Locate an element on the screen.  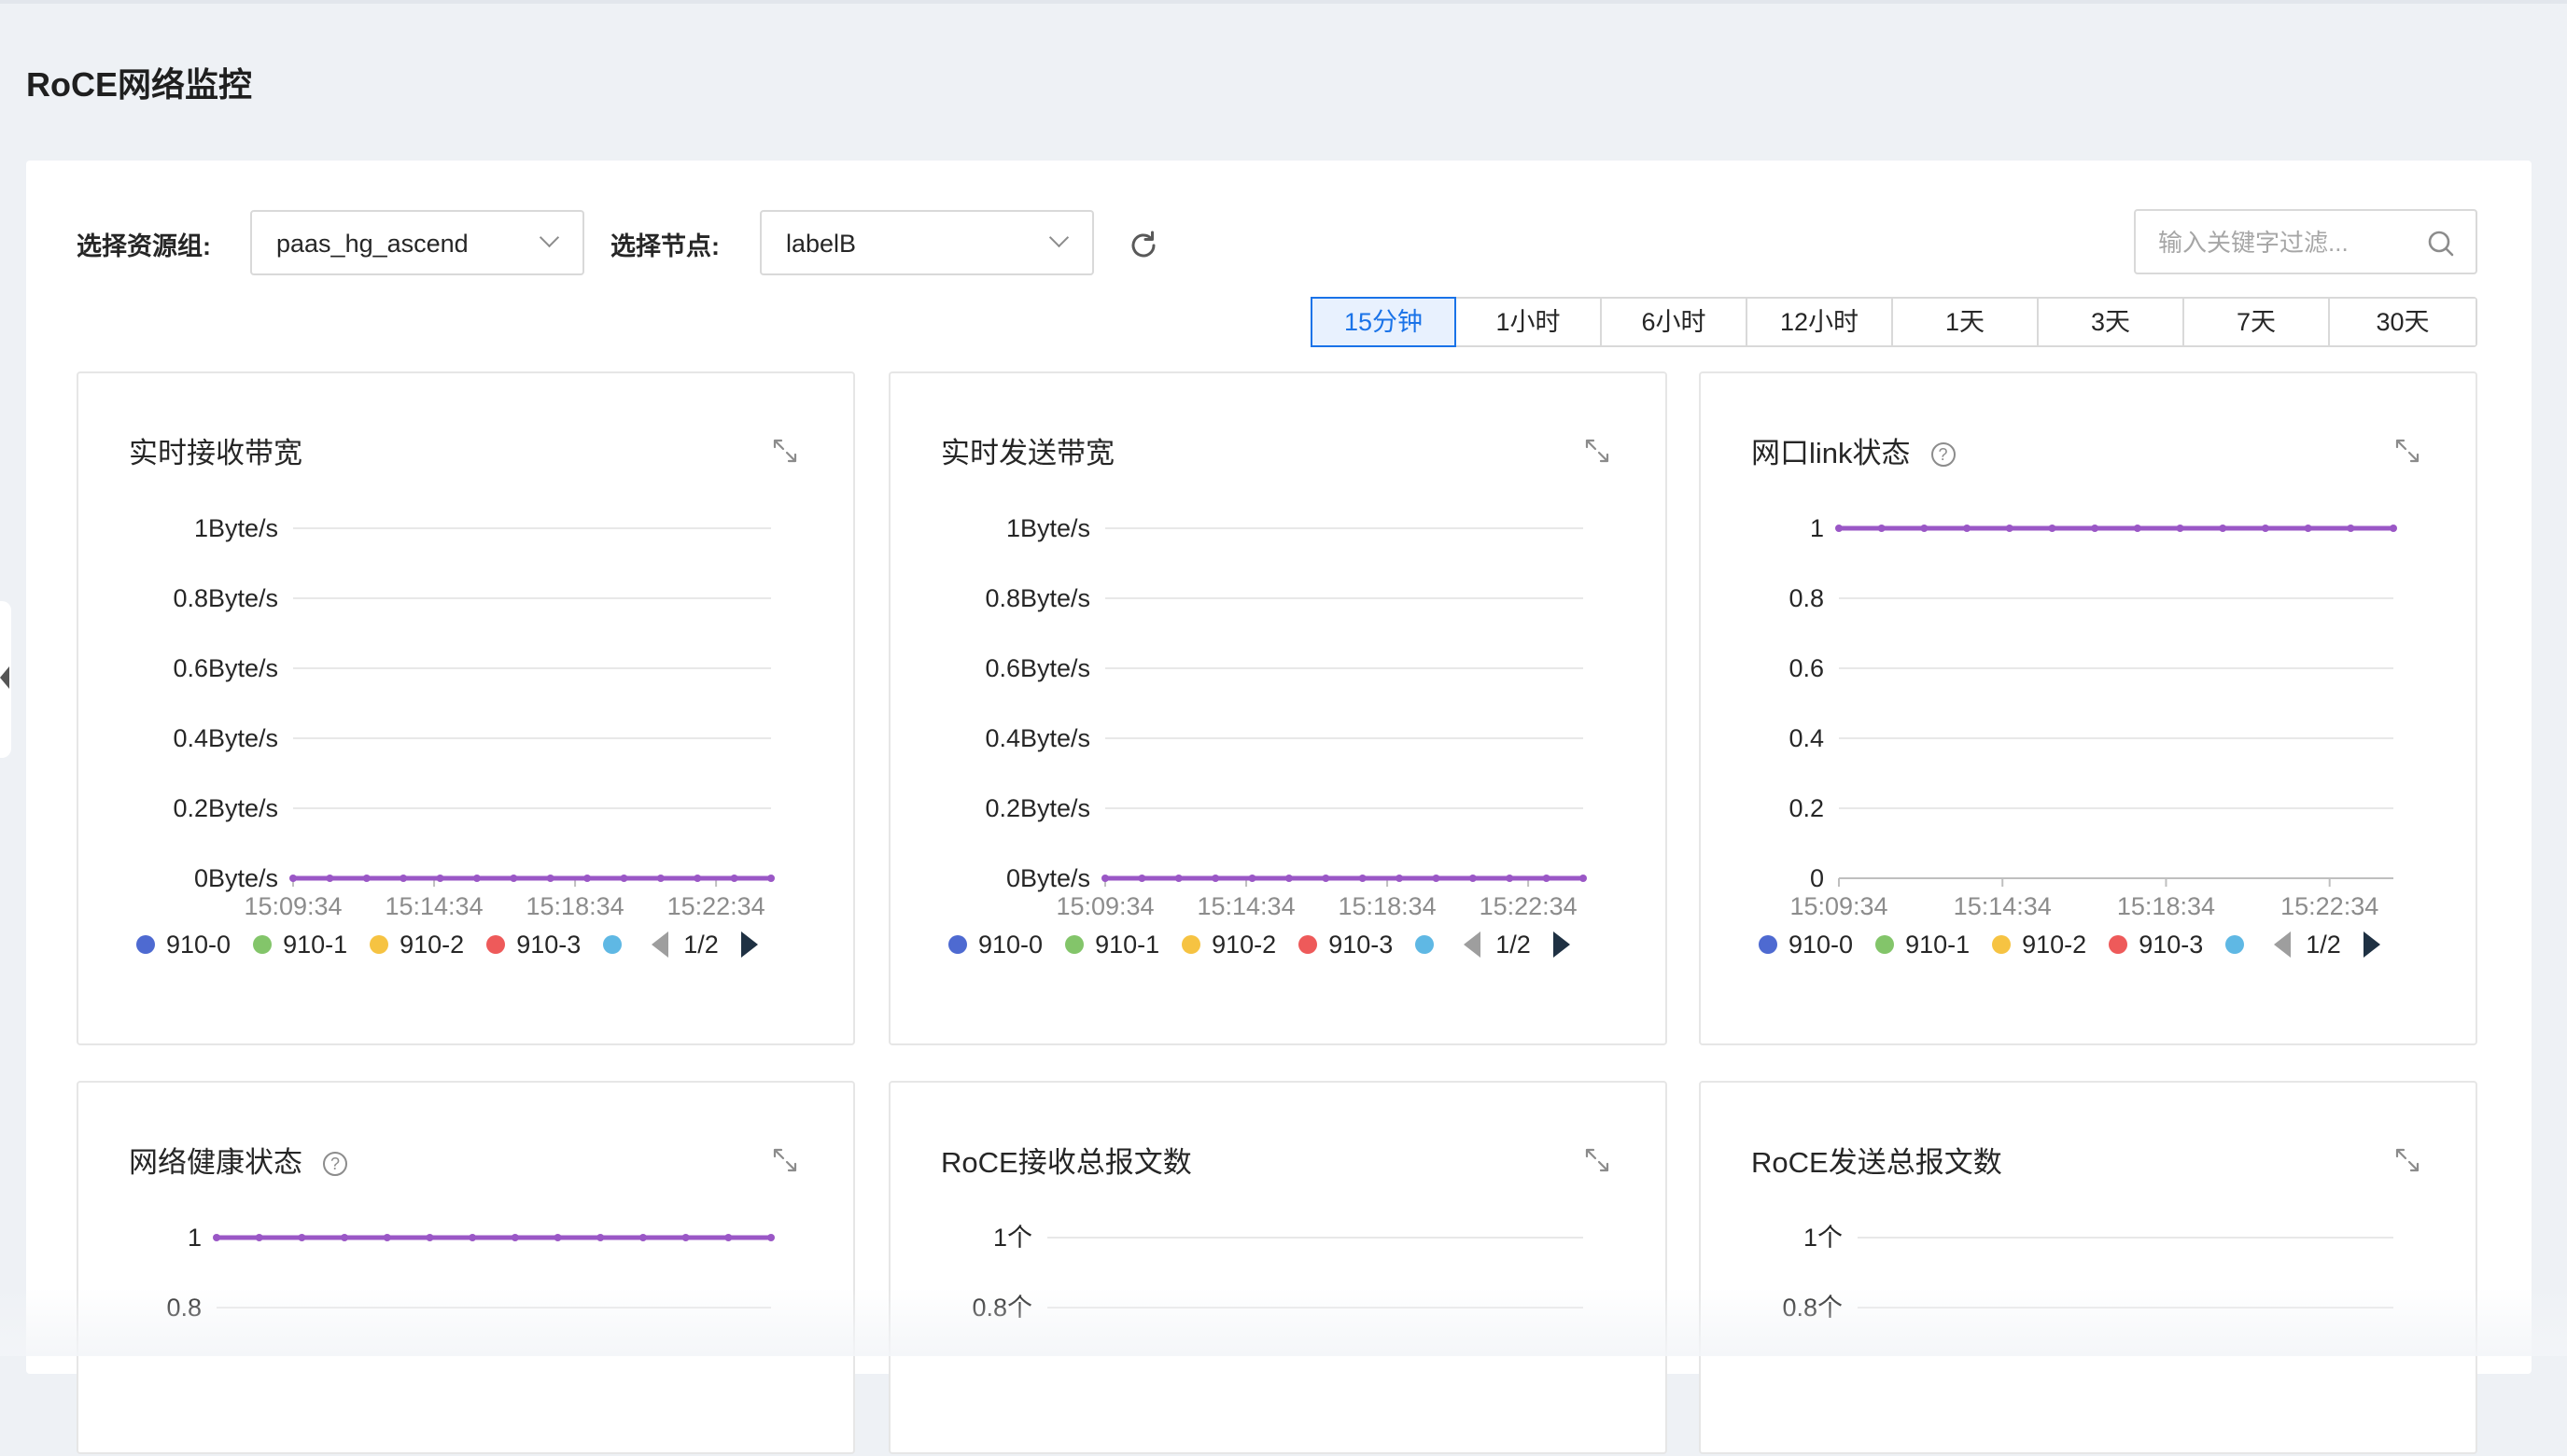
y-tick-label: 0.4Byte/s is located at coordinates (225, 738).